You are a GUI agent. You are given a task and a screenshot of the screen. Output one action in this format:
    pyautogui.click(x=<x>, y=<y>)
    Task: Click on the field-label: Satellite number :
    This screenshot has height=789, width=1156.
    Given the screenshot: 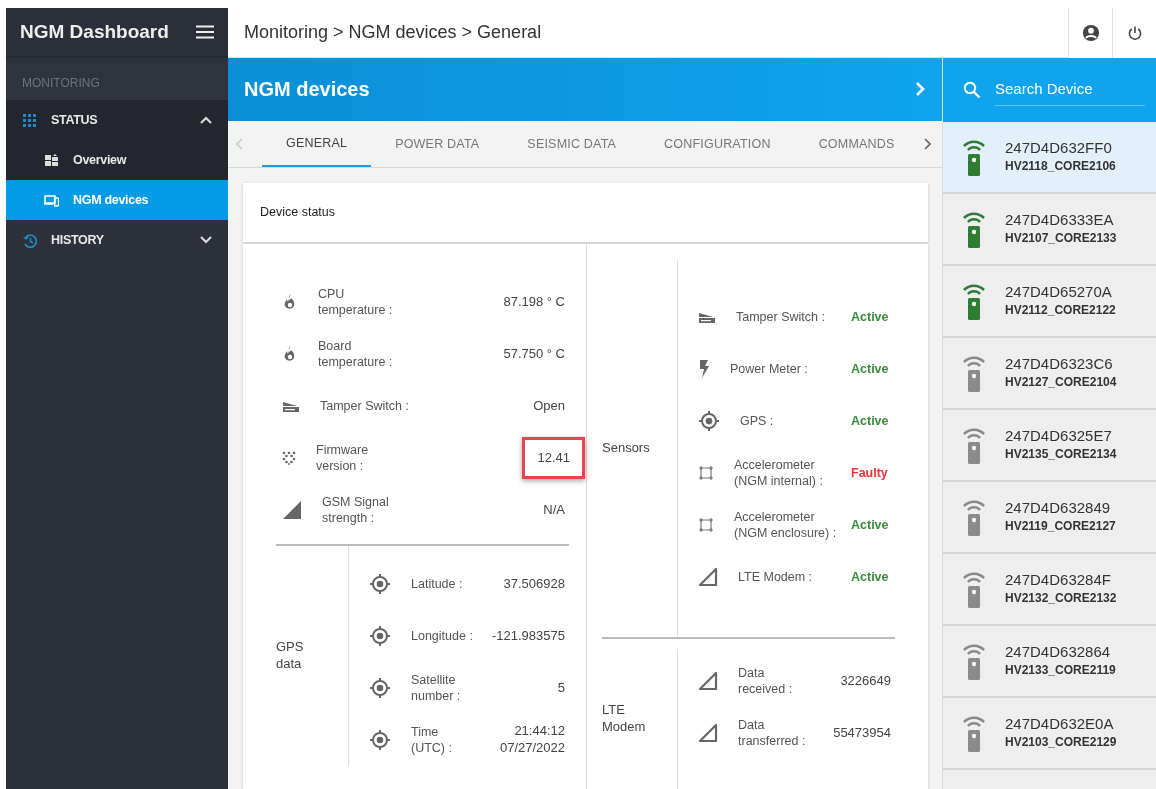 What is the action you would take?
    pyautogui.click(x=436, y=688)
    